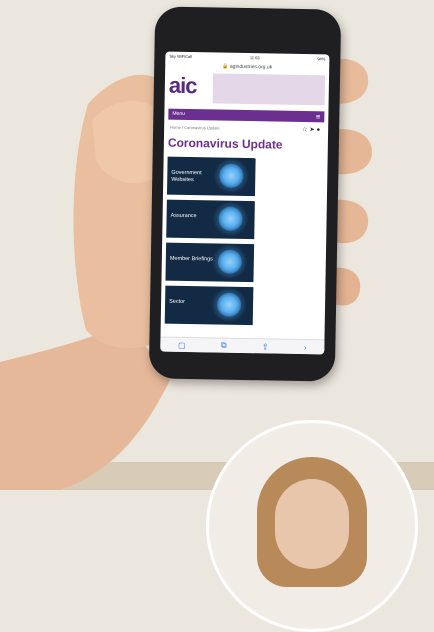  What do you see at coordinates (178, 113) in the screenshot?
I see `menu-label: Menu` at bounding box center [178, 113].